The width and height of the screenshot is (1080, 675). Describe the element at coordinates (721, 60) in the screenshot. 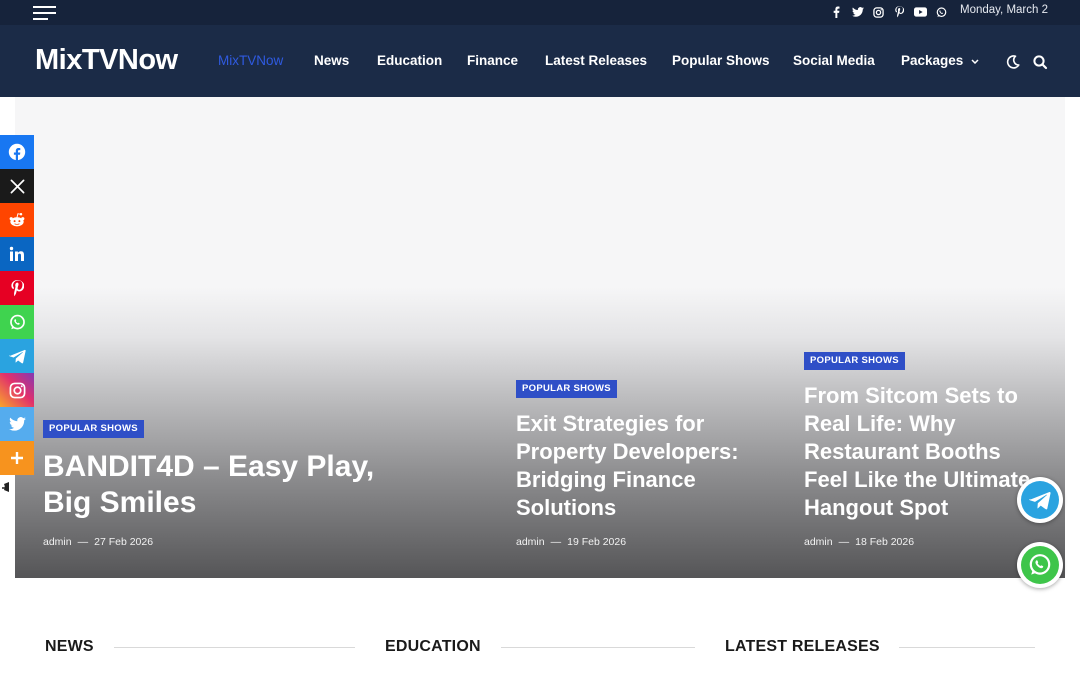

I see `nav-item-popular-shows: Popular Shows` at that location.